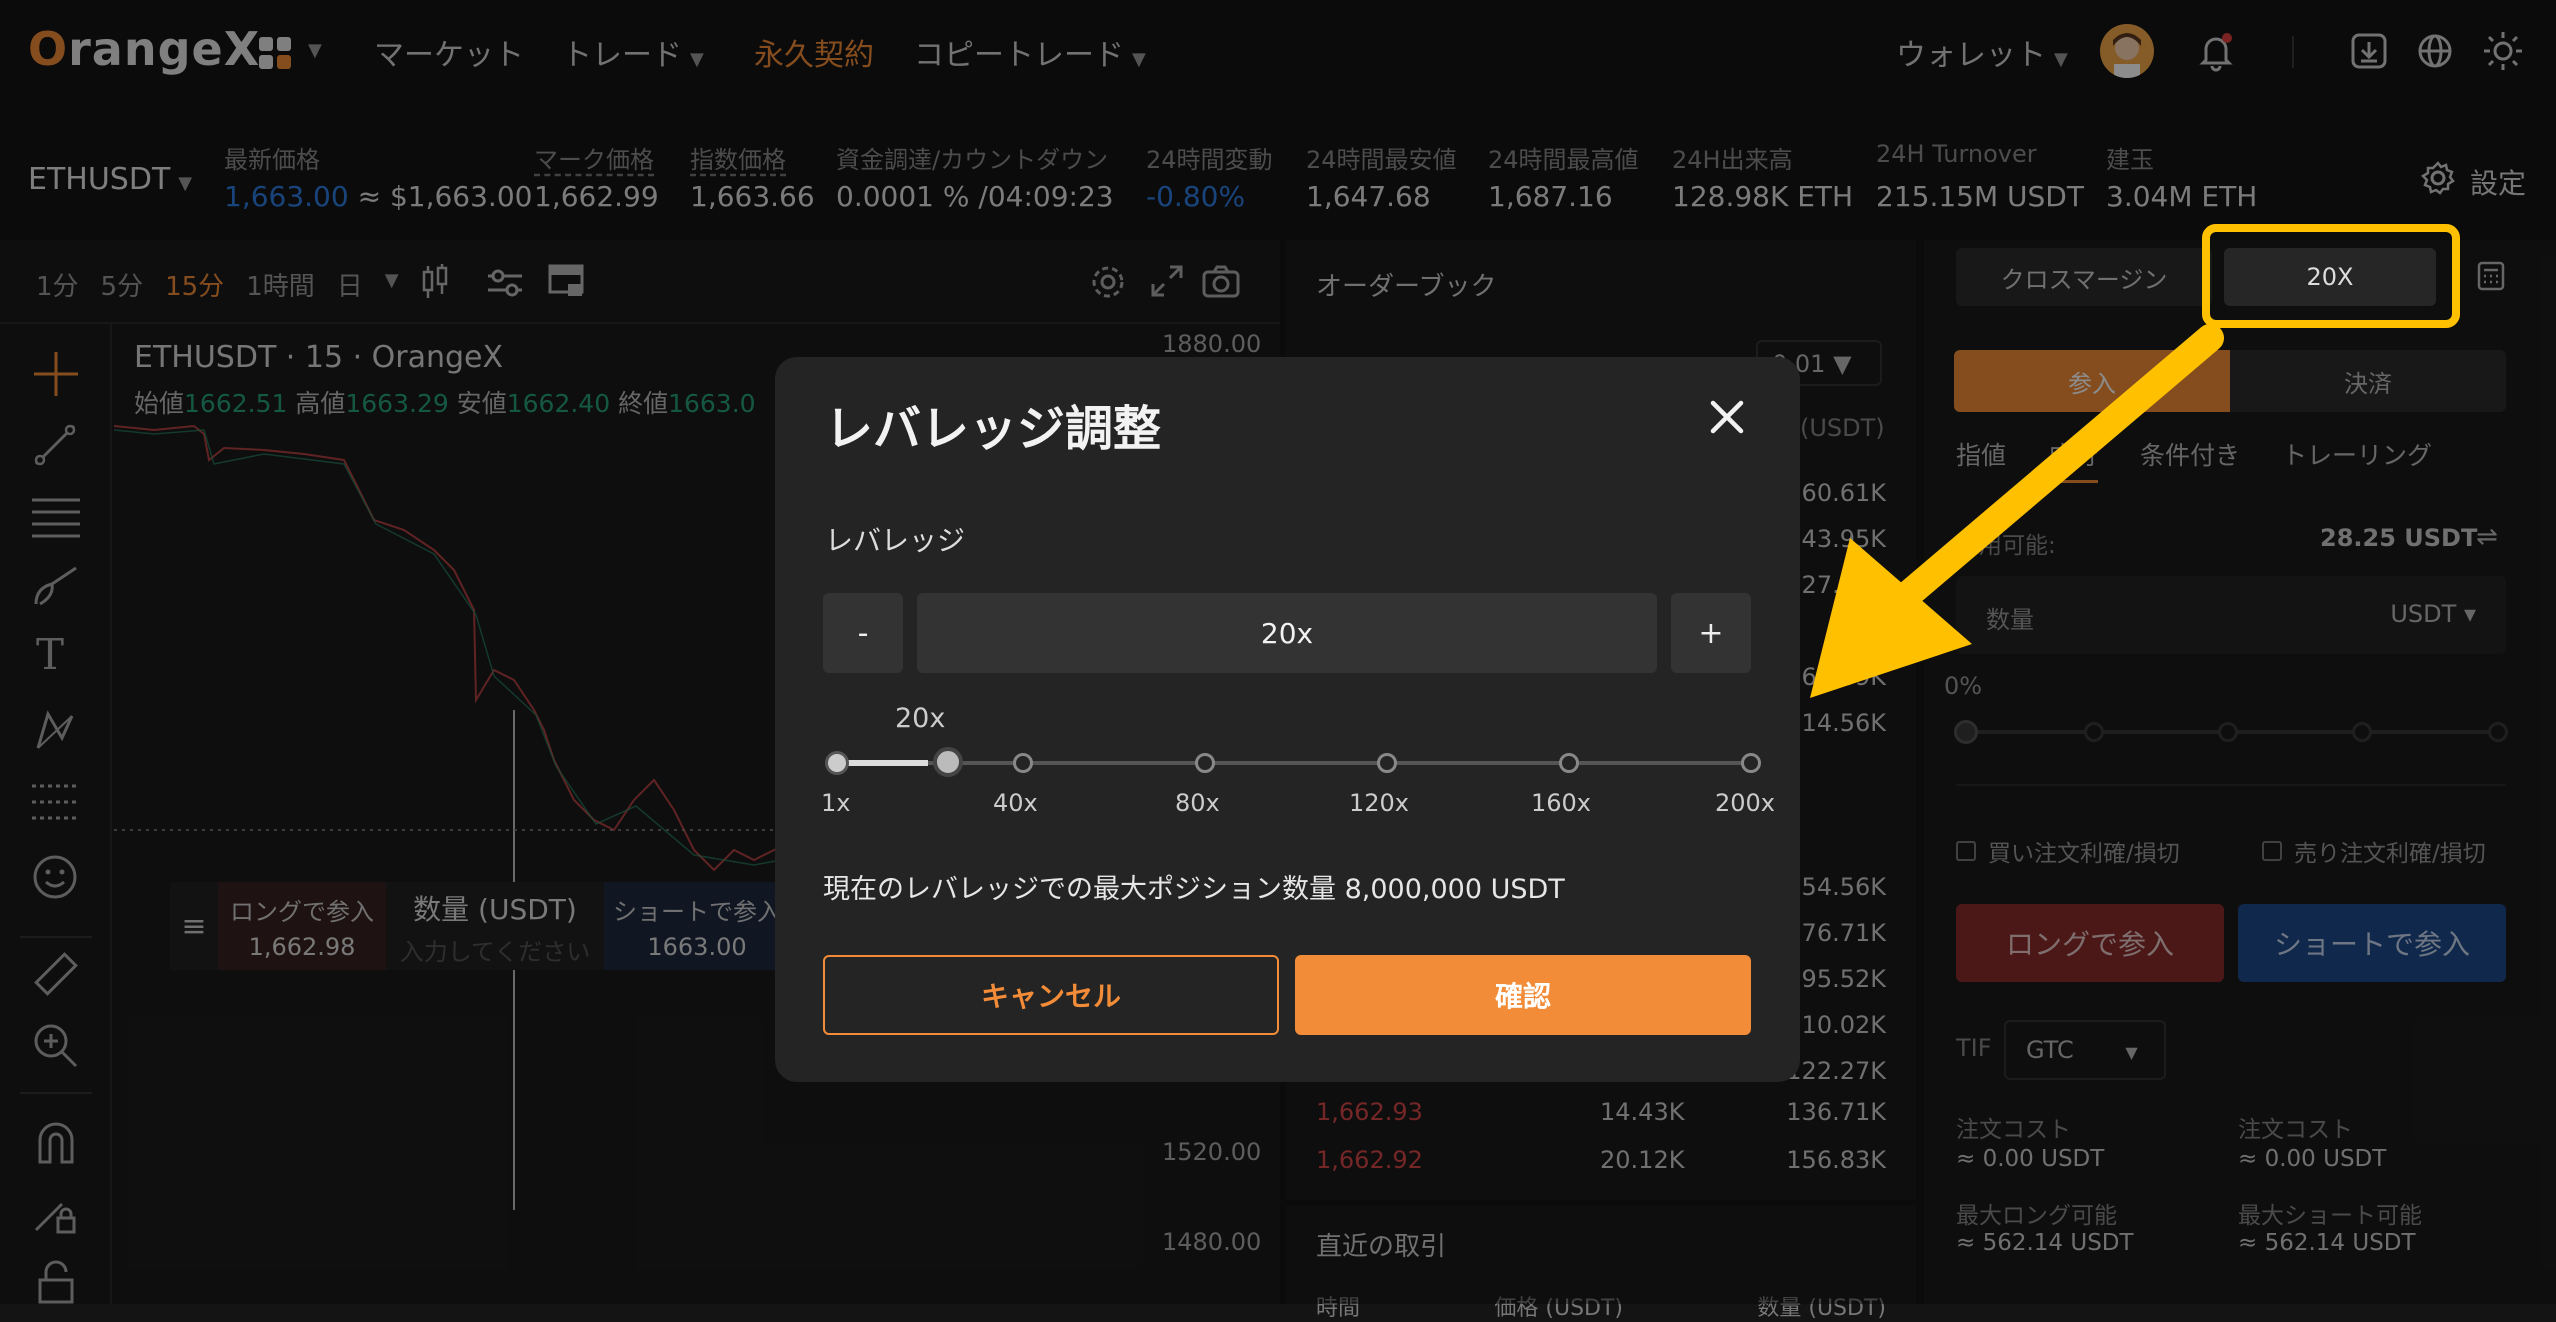 The image size is (2556, 1322). I want to click on increase-button: +, so click(1711, 633).